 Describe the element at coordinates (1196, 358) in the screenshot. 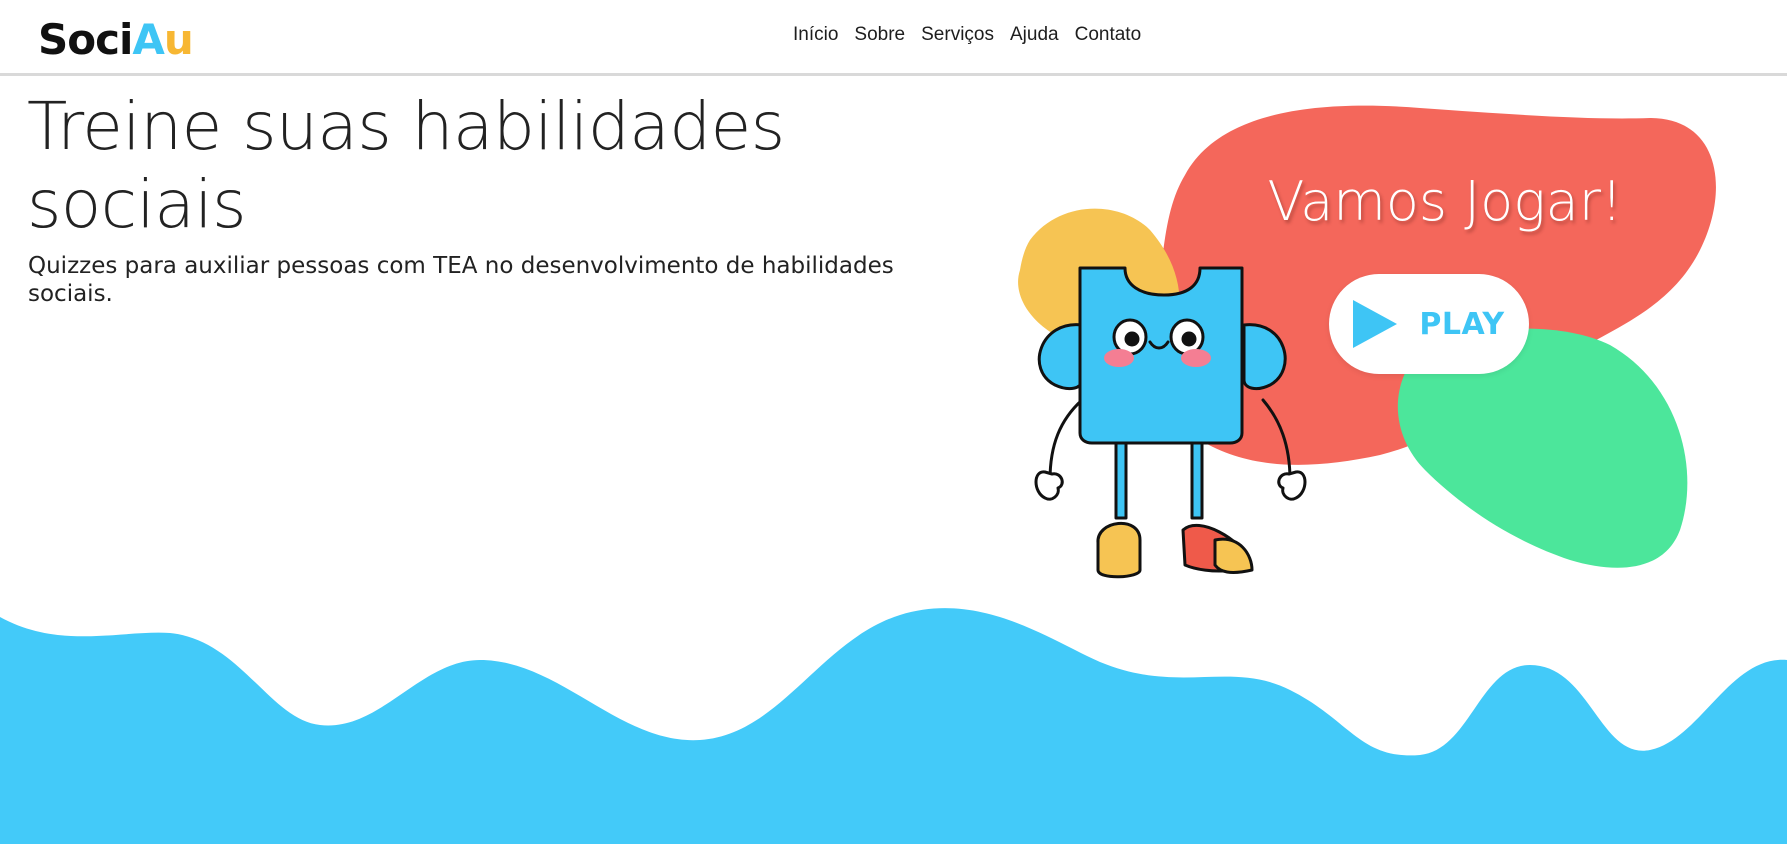

I see `mascot-cheek-right` at that location.